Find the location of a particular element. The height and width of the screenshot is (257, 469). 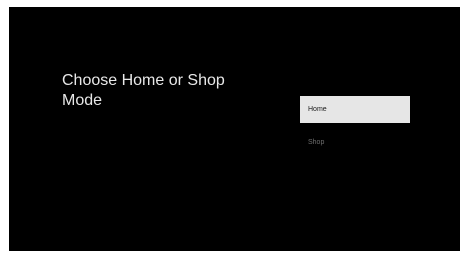

page-title: Choose Home or Shop Mode is located at coordinates (143, 90).